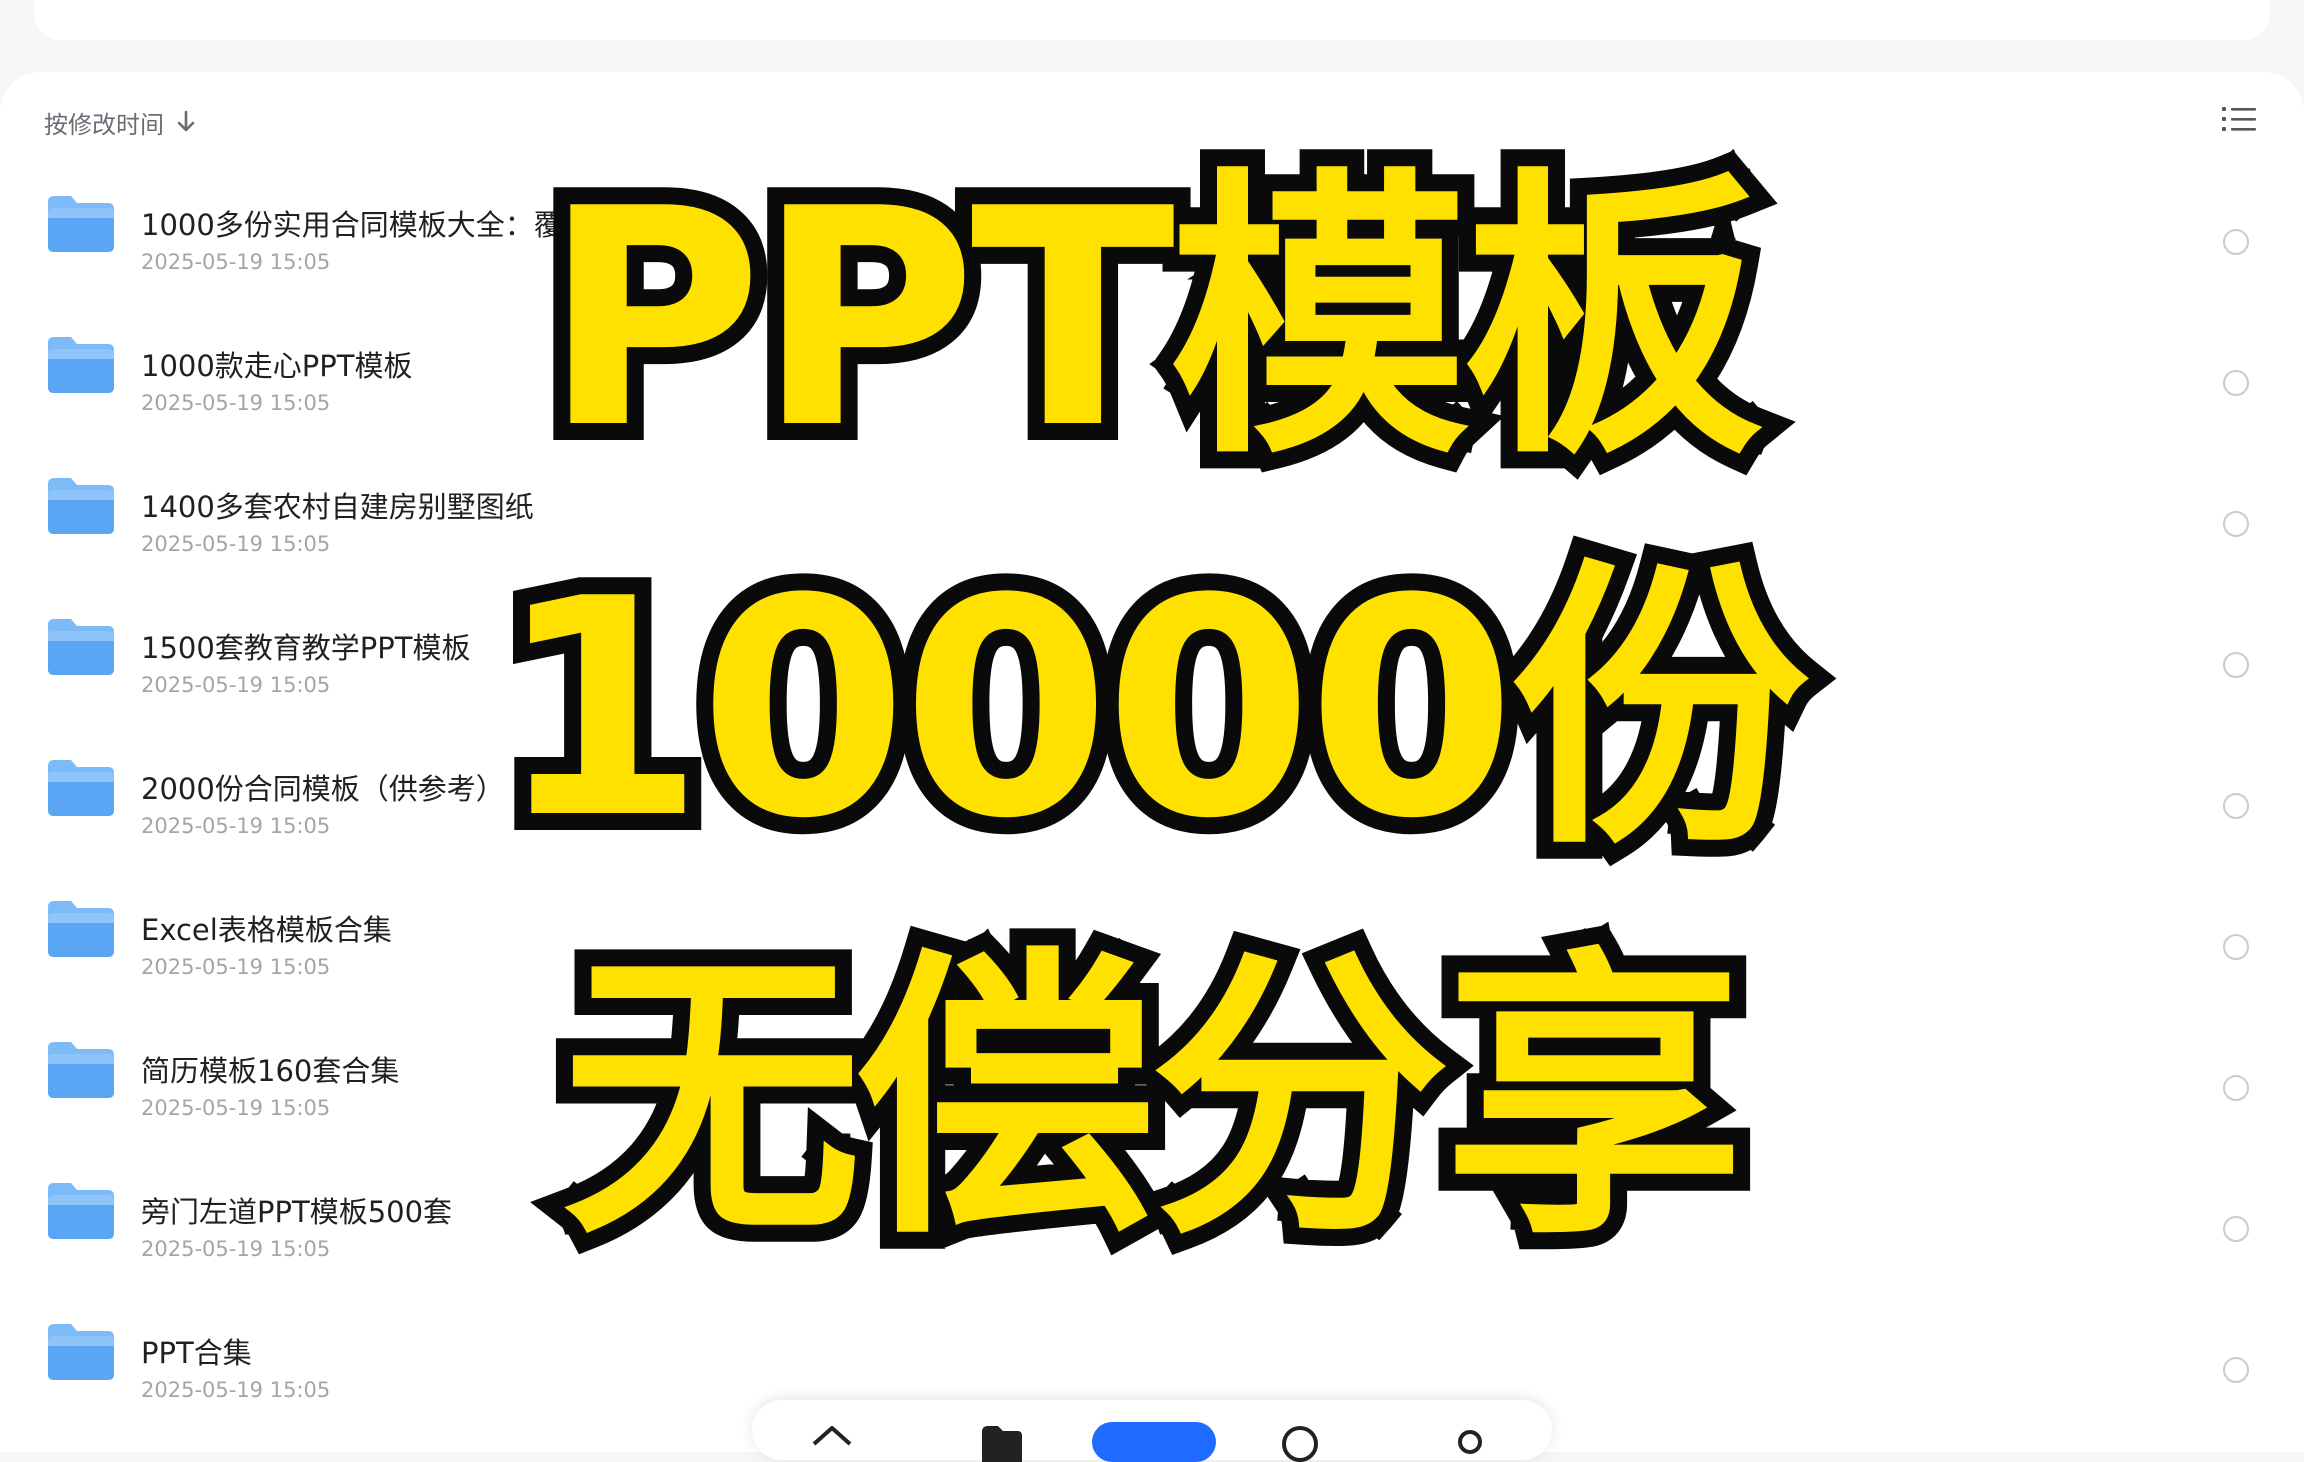 The image size is (2304, 1462). What do you see at coordinates (277, 366) in the screenshot?
I see `file-name: 1000款走心PPT模板` at bounding box center [277, 366].